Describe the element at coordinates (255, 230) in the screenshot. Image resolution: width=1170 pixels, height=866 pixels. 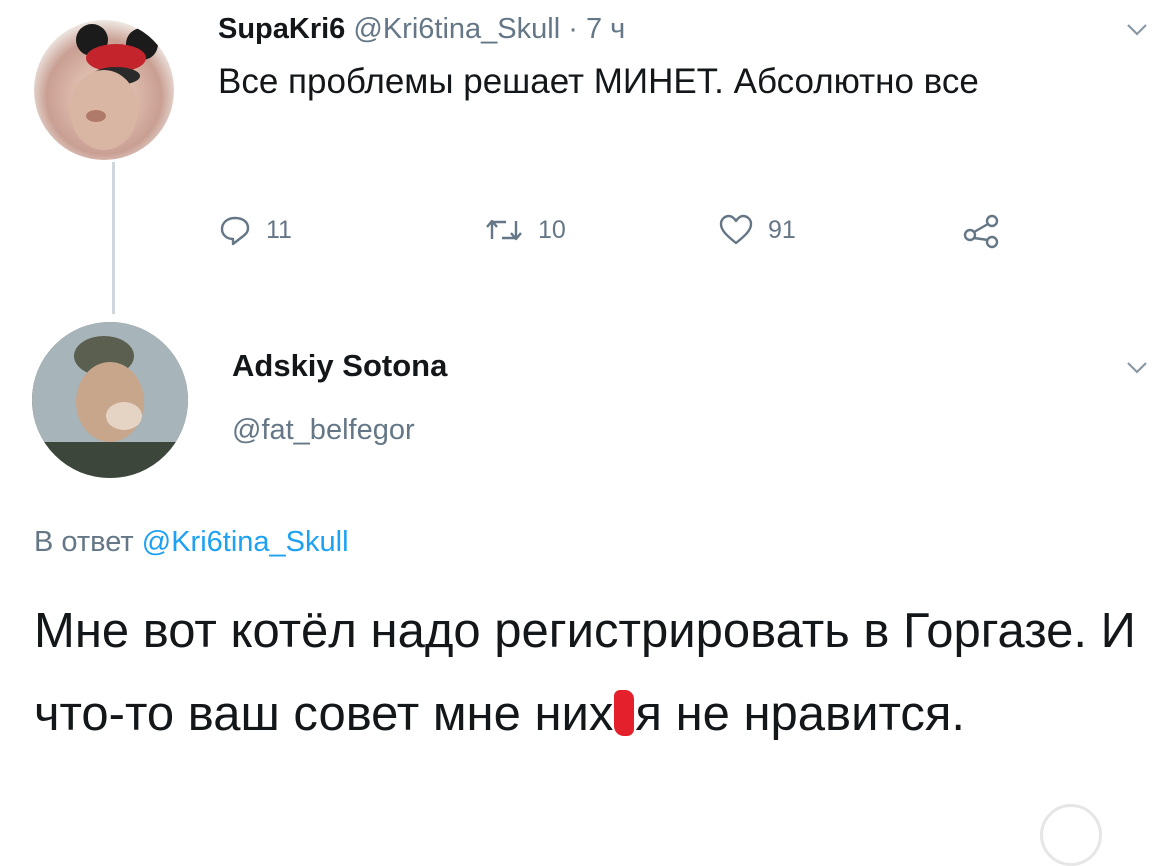
I see `reply-button: 11` at that location.